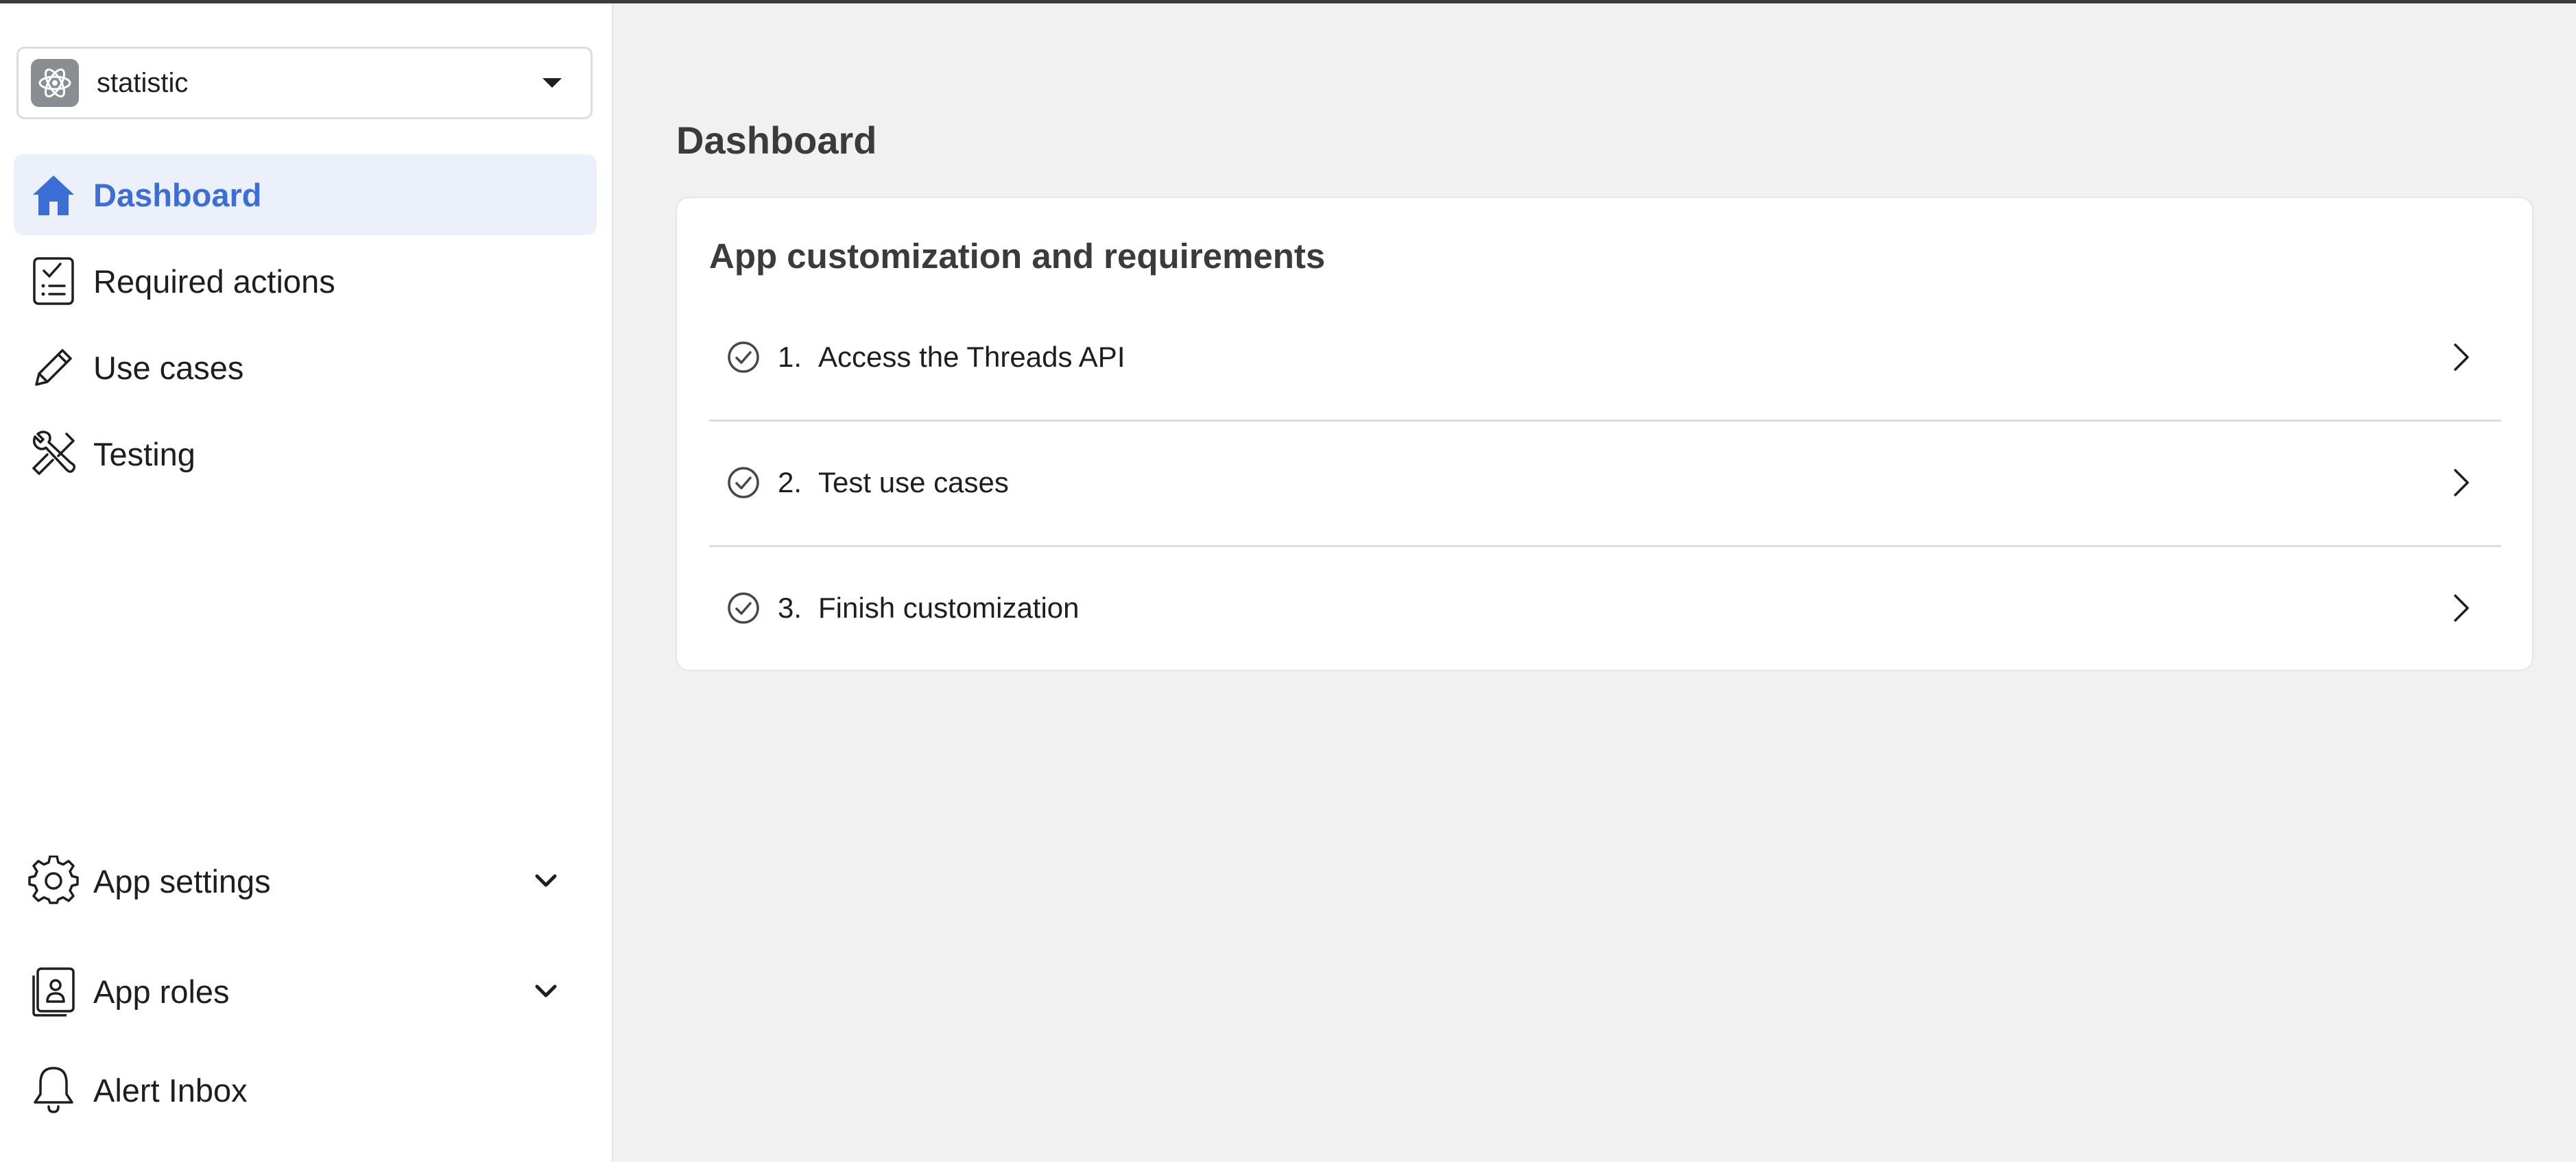 Image resolution: width=2576 pixels, height=1162 pixels. I want to click on sidebar-item-label: Alert Inbox, so click(170, 1090).